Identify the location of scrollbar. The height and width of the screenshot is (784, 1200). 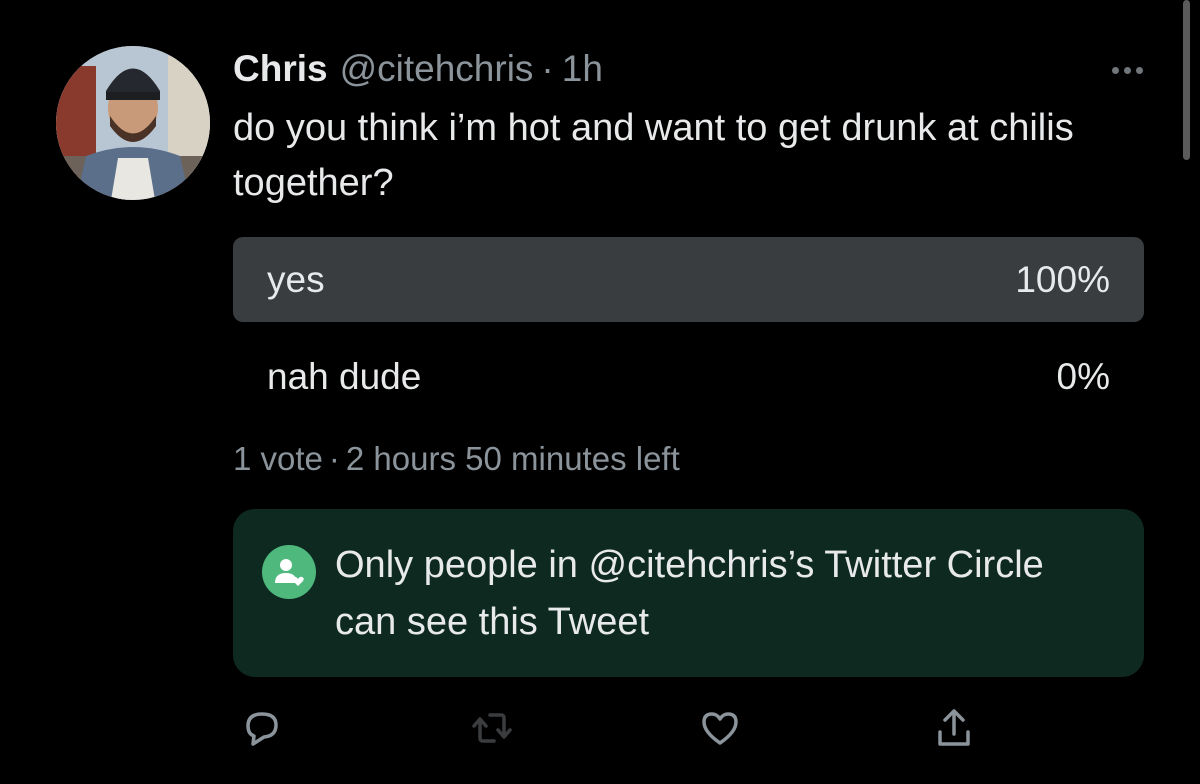
(1186, 80).